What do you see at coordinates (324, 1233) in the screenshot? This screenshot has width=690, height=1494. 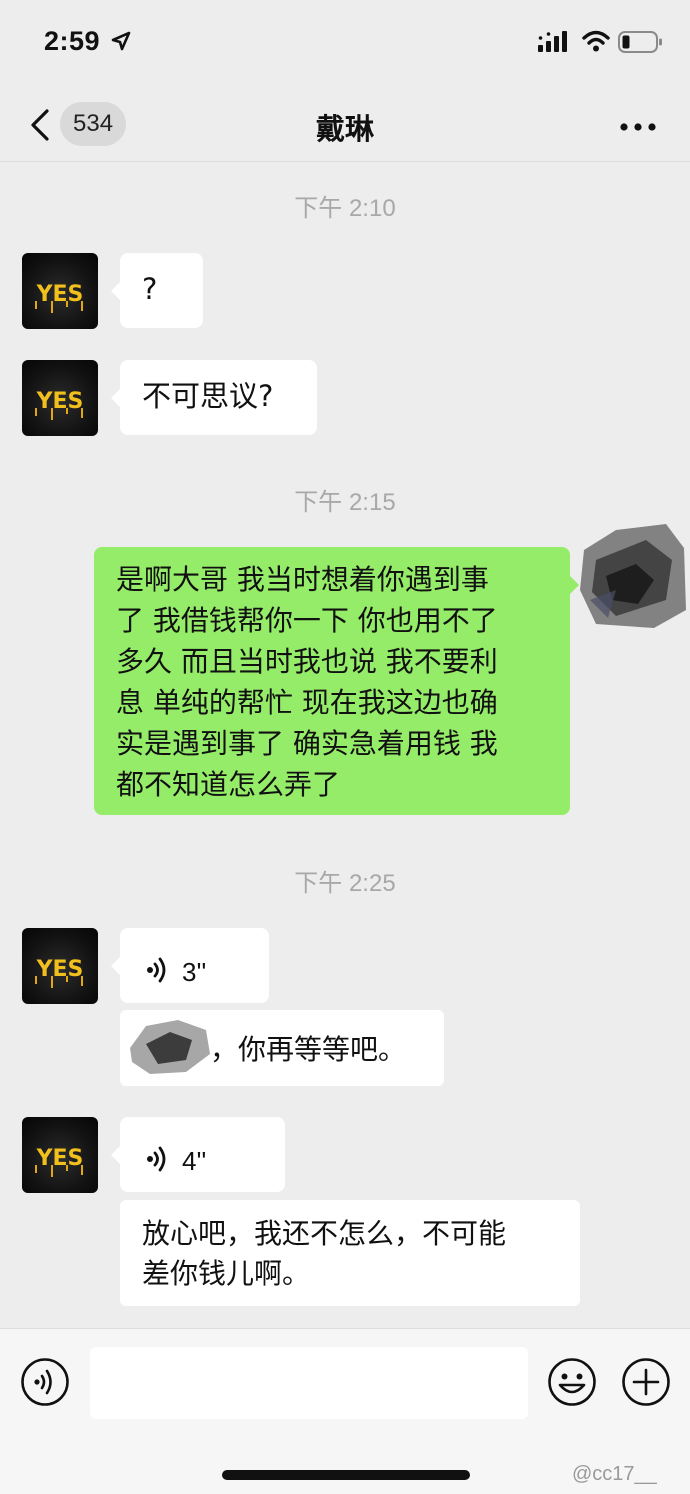 I see `transcript-line: 放心吧，我还不怎么，不可能` at bounding box center [324, 1233].